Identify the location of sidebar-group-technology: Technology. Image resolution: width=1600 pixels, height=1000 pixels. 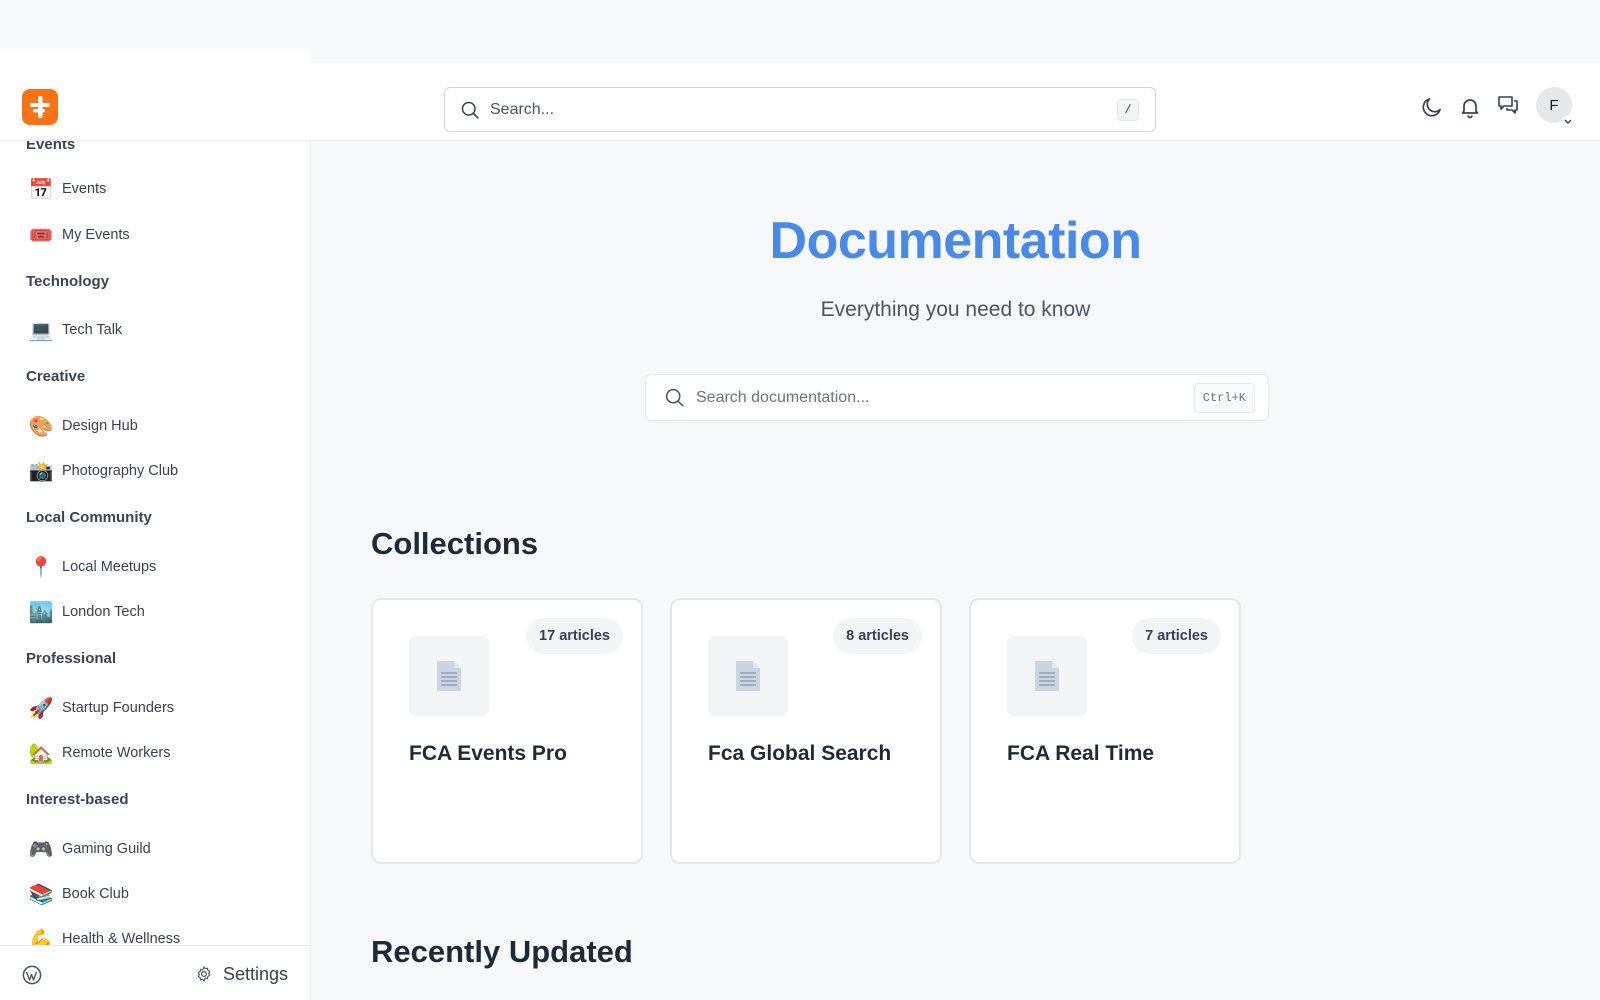
(68, 281).